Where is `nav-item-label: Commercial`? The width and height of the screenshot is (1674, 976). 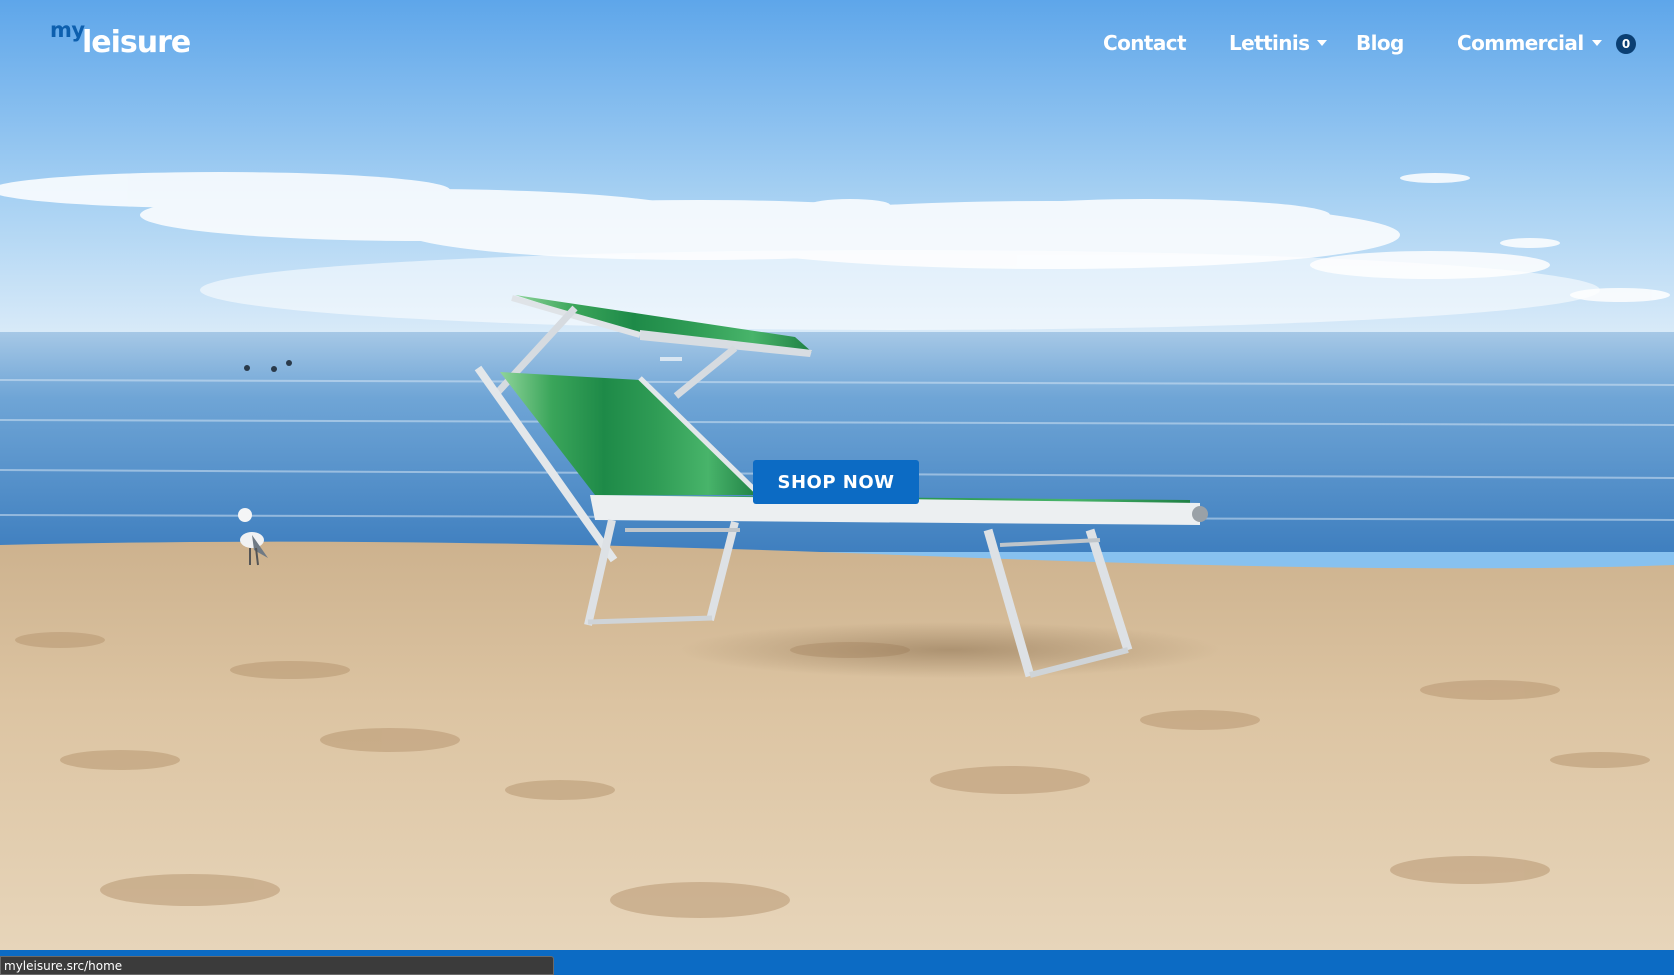 nav-item-label: Commercial is located at coordinates (1520, 43).